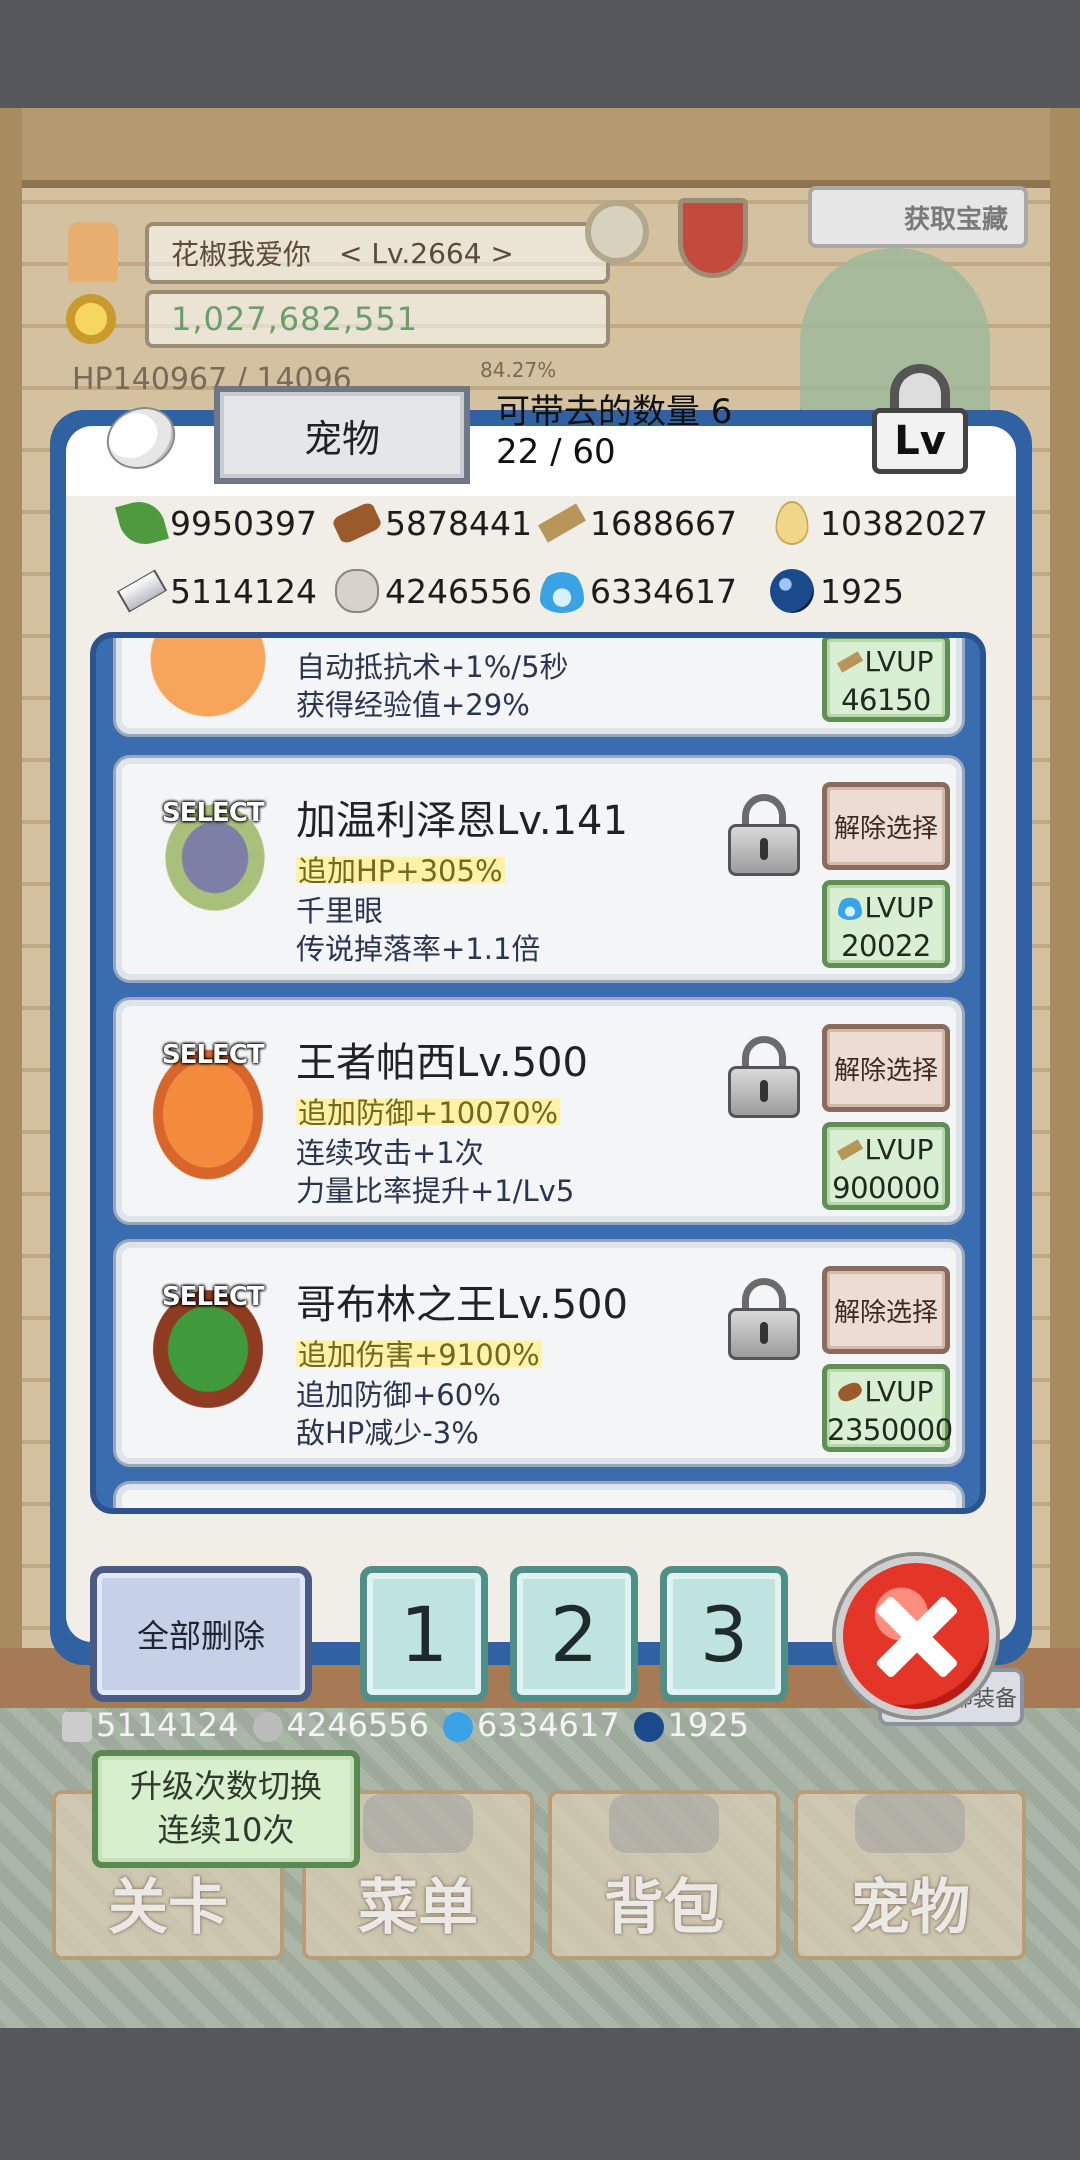  I want to click on nav-tab-label: 菜单, so click(418, 1908).